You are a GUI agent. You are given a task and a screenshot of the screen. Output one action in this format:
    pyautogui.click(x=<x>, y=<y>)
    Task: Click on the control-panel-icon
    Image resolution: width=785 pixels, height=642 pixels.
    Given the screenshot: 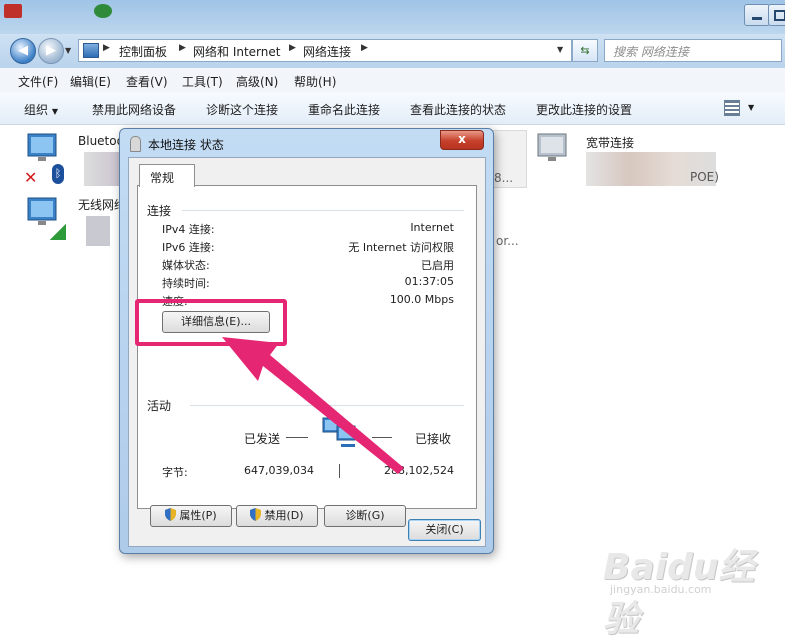 What is the action you would take?
    pyautogui.click(x=91, y=50)
    